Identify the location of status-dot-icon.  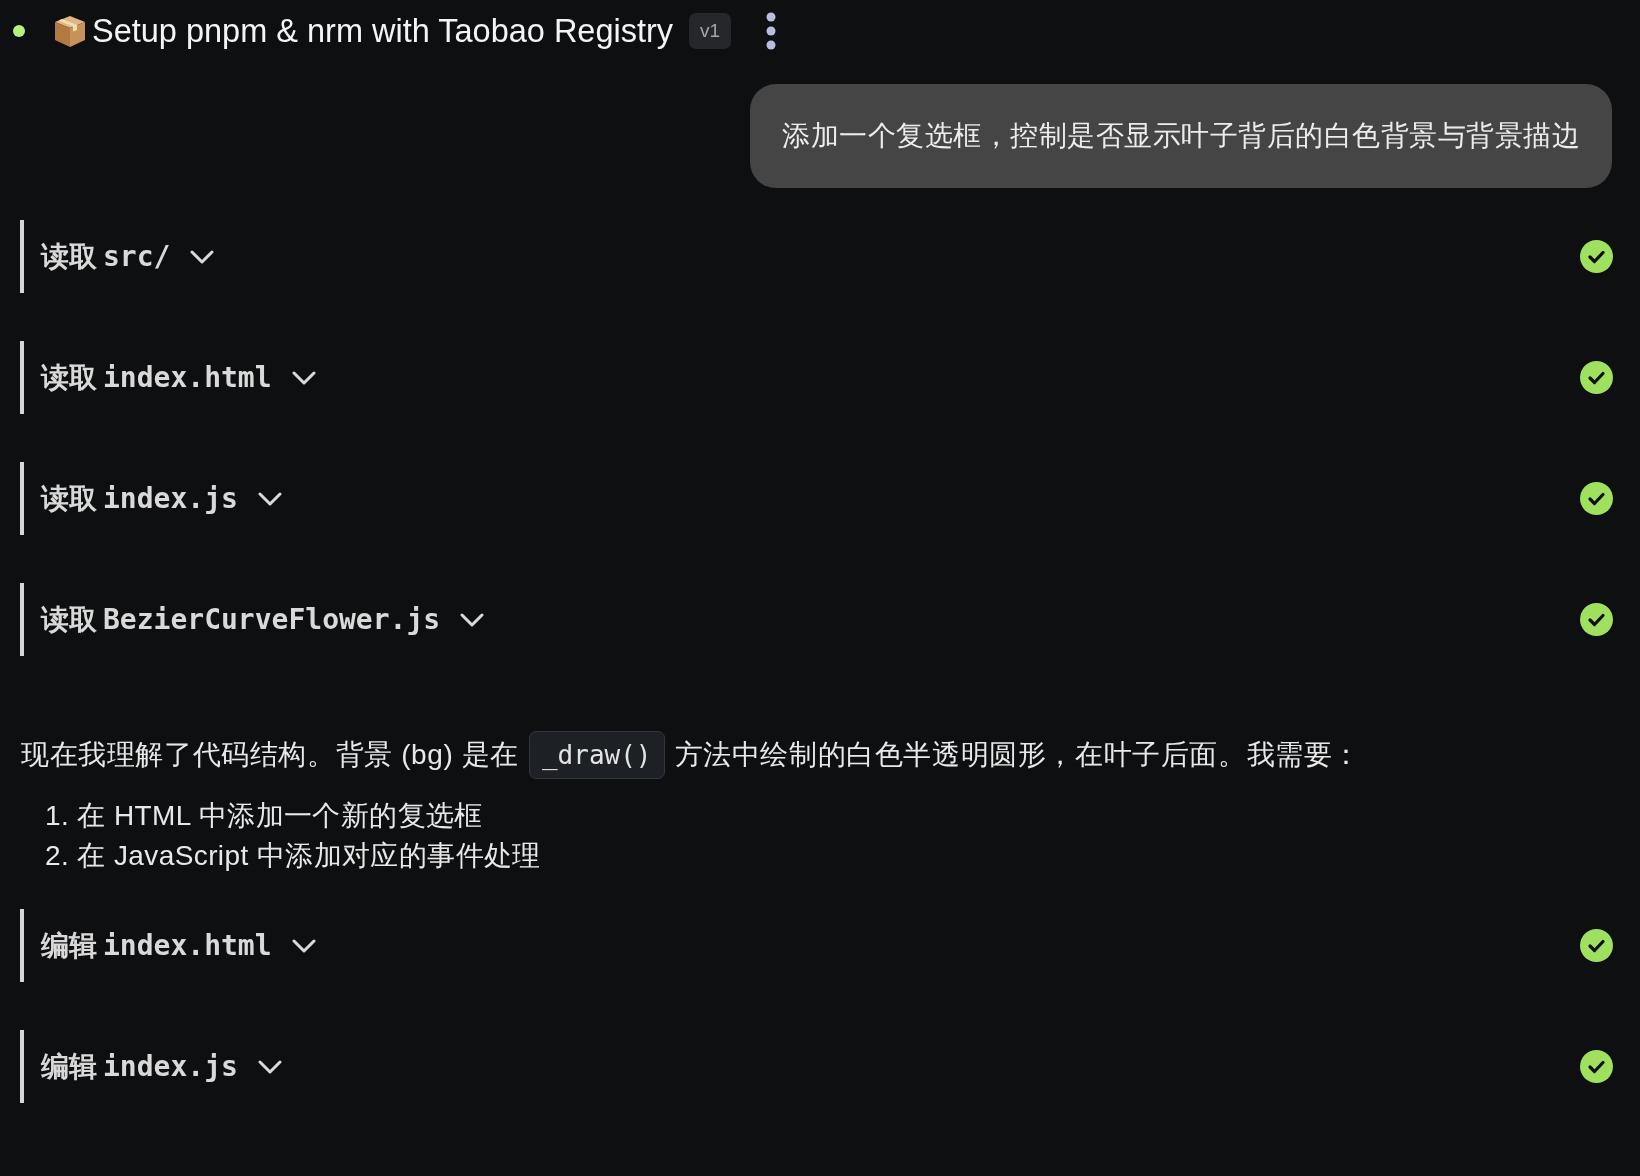
(19, 31).